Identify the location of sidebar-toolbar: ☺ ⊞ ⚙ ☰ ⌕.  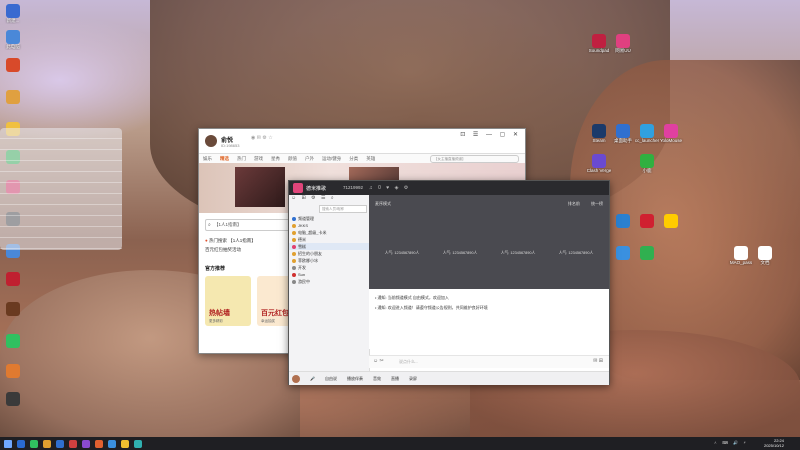
(329, 199).